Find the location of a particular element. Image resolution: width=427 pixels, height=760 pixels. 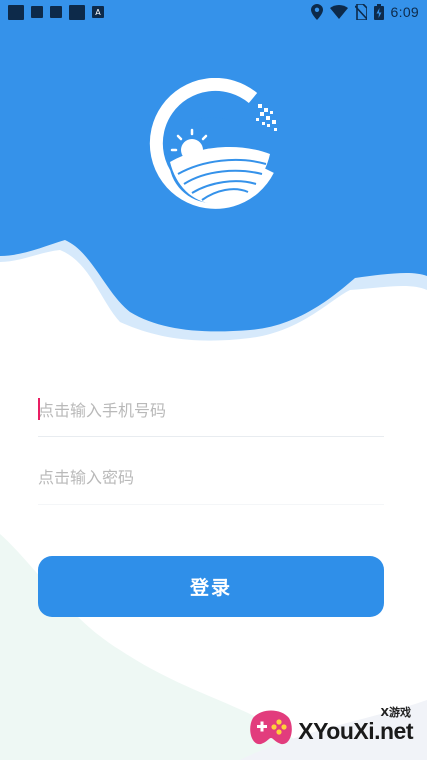

no-sim-icon is located at coordinates (360, 12).